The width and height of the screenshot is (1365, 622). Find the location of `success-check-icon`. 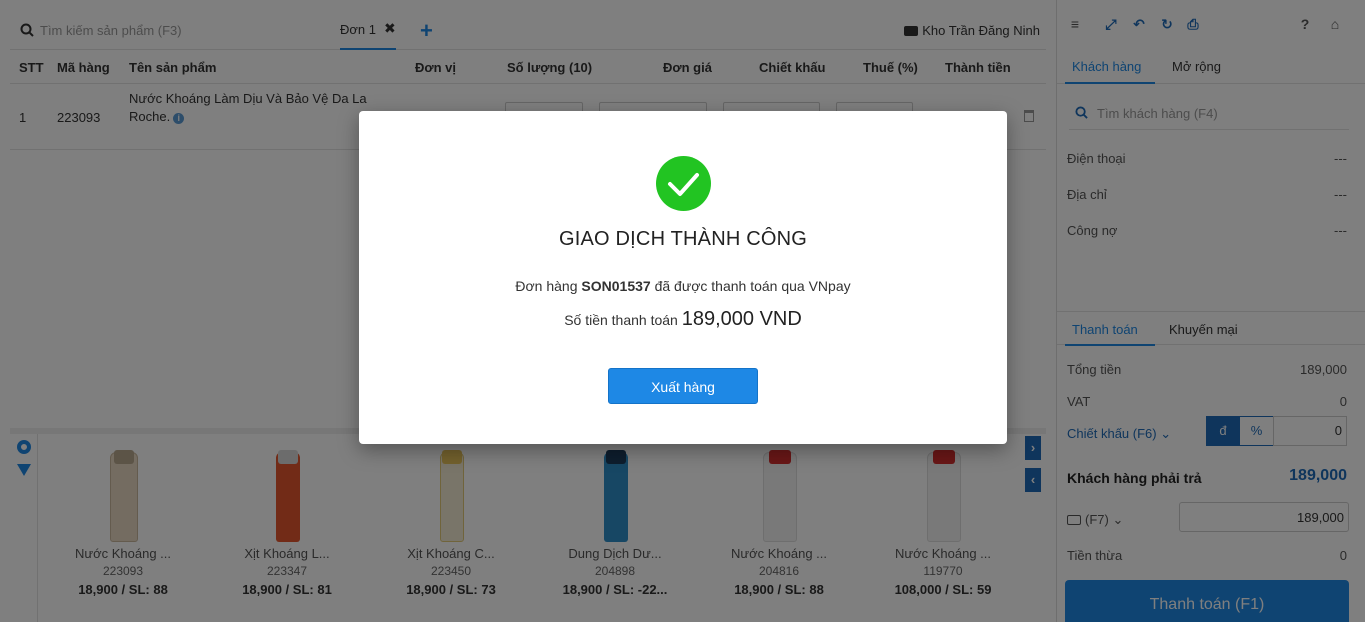

success-check-icon is located at coordinates (683, 183).